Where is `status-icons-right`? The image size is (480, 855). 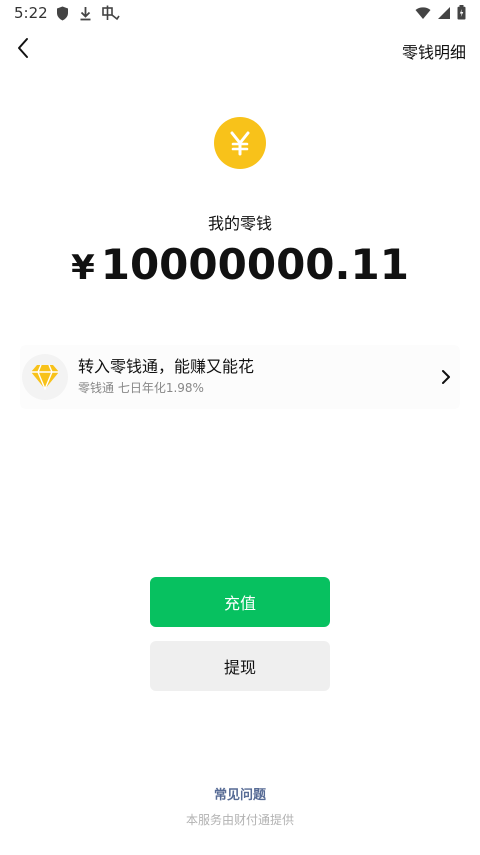 status-icons-right is located at coordinates (440, 14).